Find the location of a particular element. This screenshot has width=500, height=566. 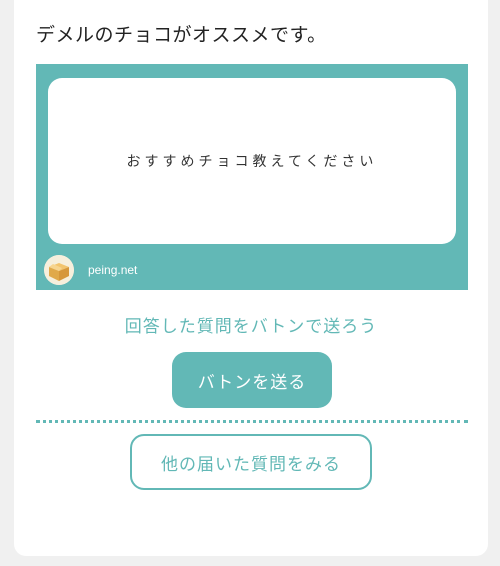

question-text: おすすめチョコ教えてください is located at coordinates (252, 162).